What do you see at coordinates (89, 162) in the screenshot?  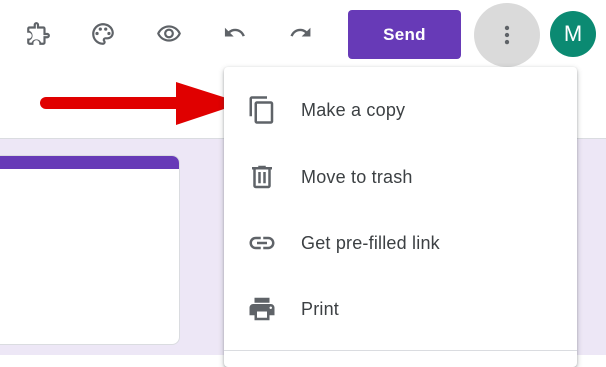 I see `form-card-accent` at bounding box center [89, 162].